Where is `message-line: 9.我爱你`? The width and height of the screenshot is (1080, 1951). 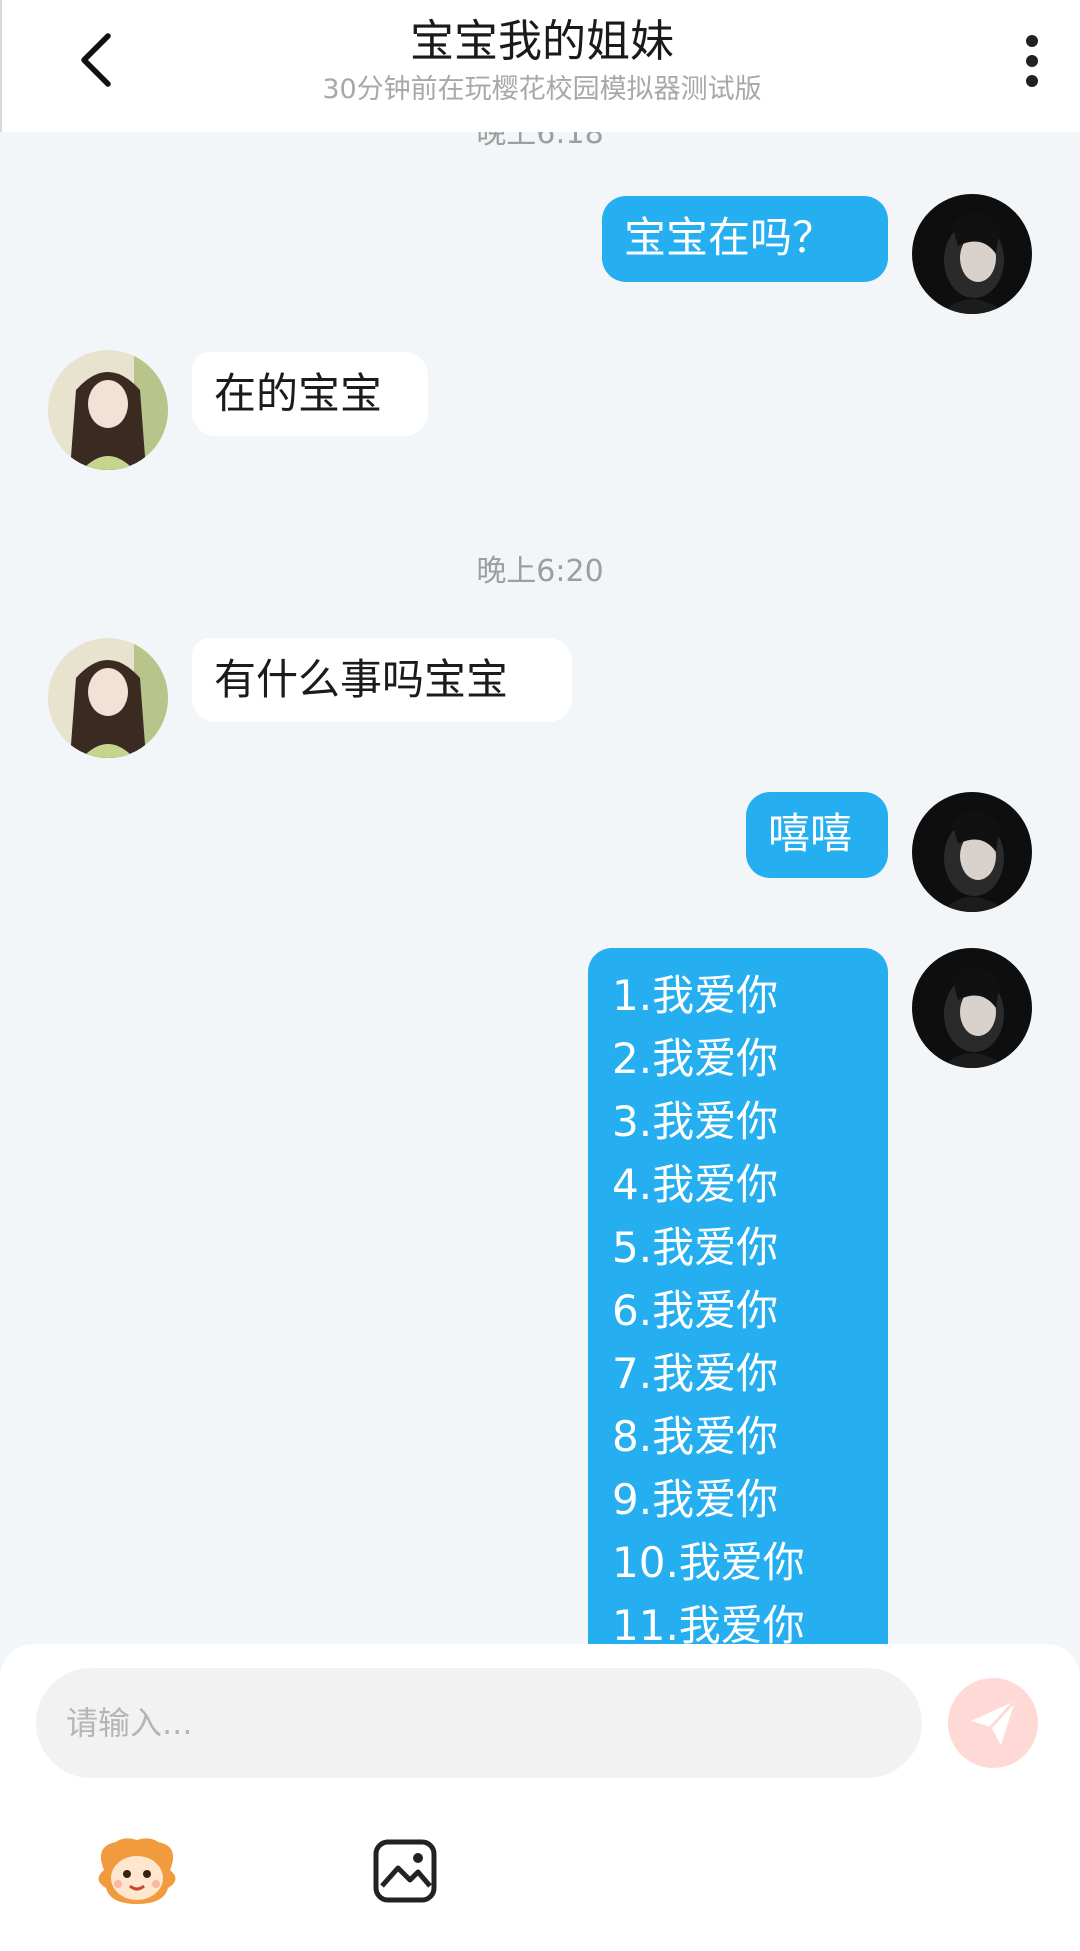
message-line: 9.我爱你 is located at coordinates (695, 1499).